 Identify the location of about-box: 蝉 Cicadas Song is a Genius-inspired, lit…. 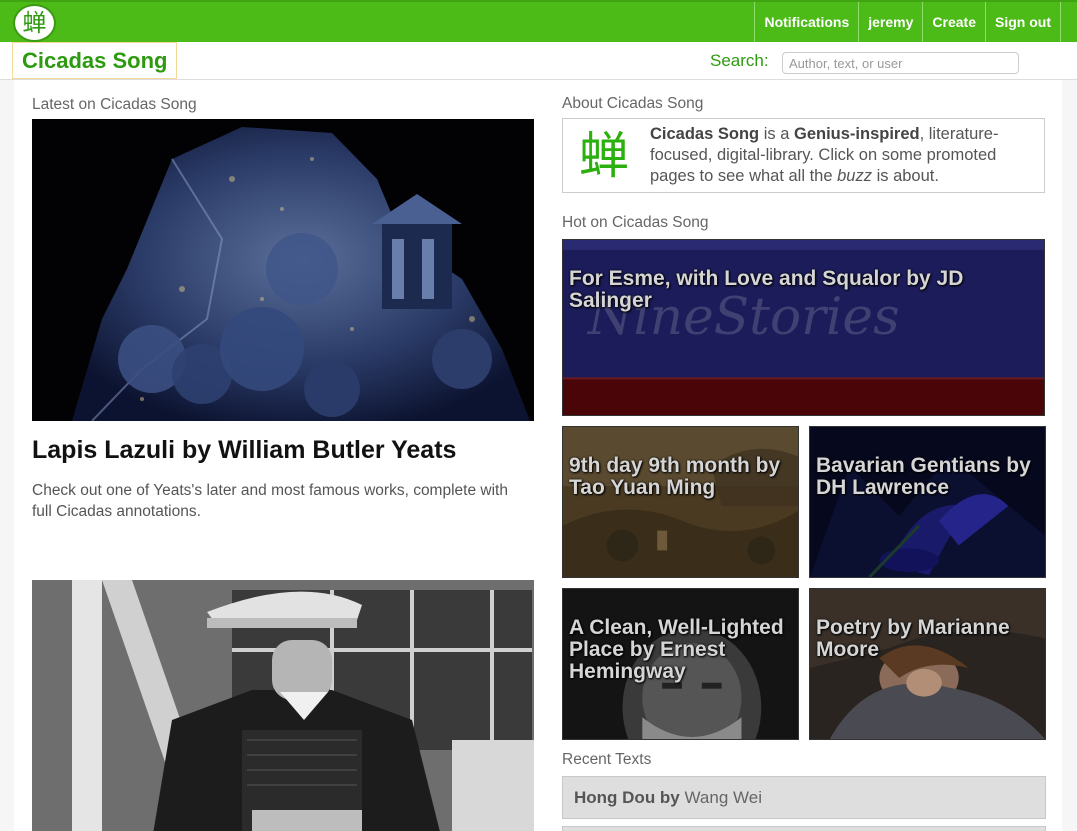
(803, 155).